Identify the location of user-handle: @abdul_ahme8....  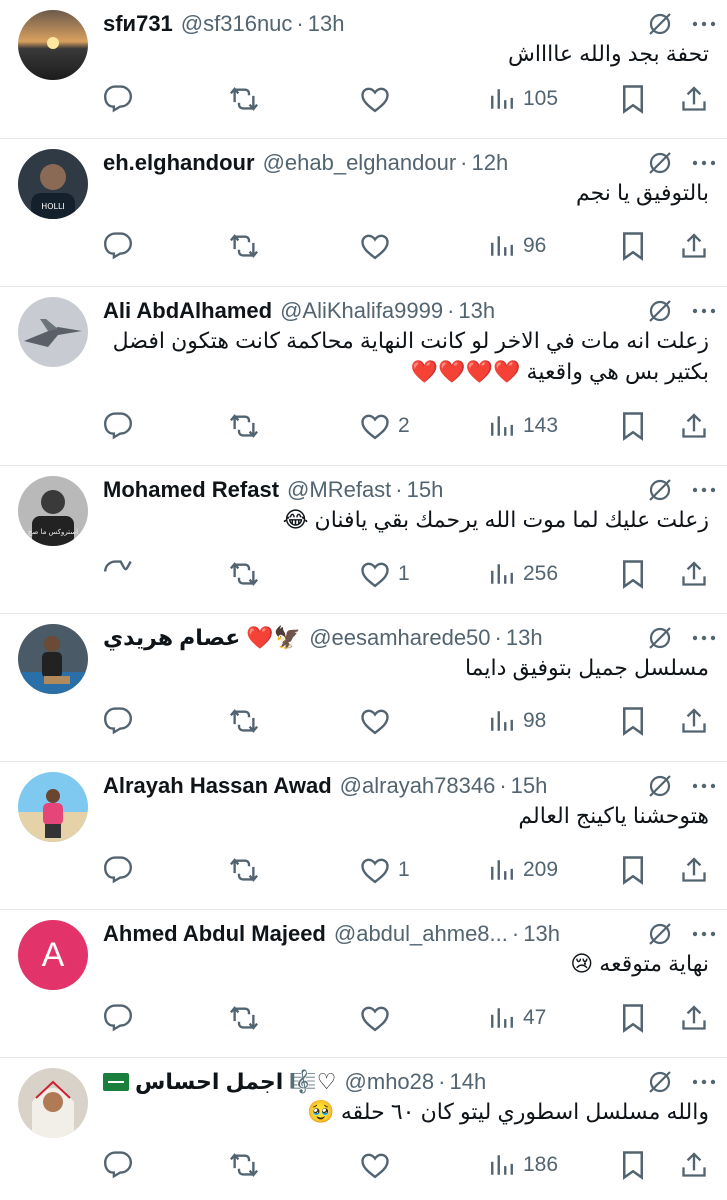
(421, 934).